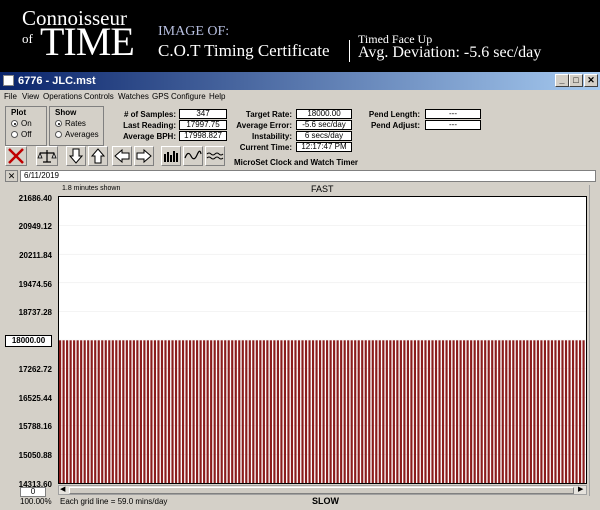  Describe the element at coordinates (35, 426) in the screenshot. I see `y-tick-label: 15788.16` at that location.